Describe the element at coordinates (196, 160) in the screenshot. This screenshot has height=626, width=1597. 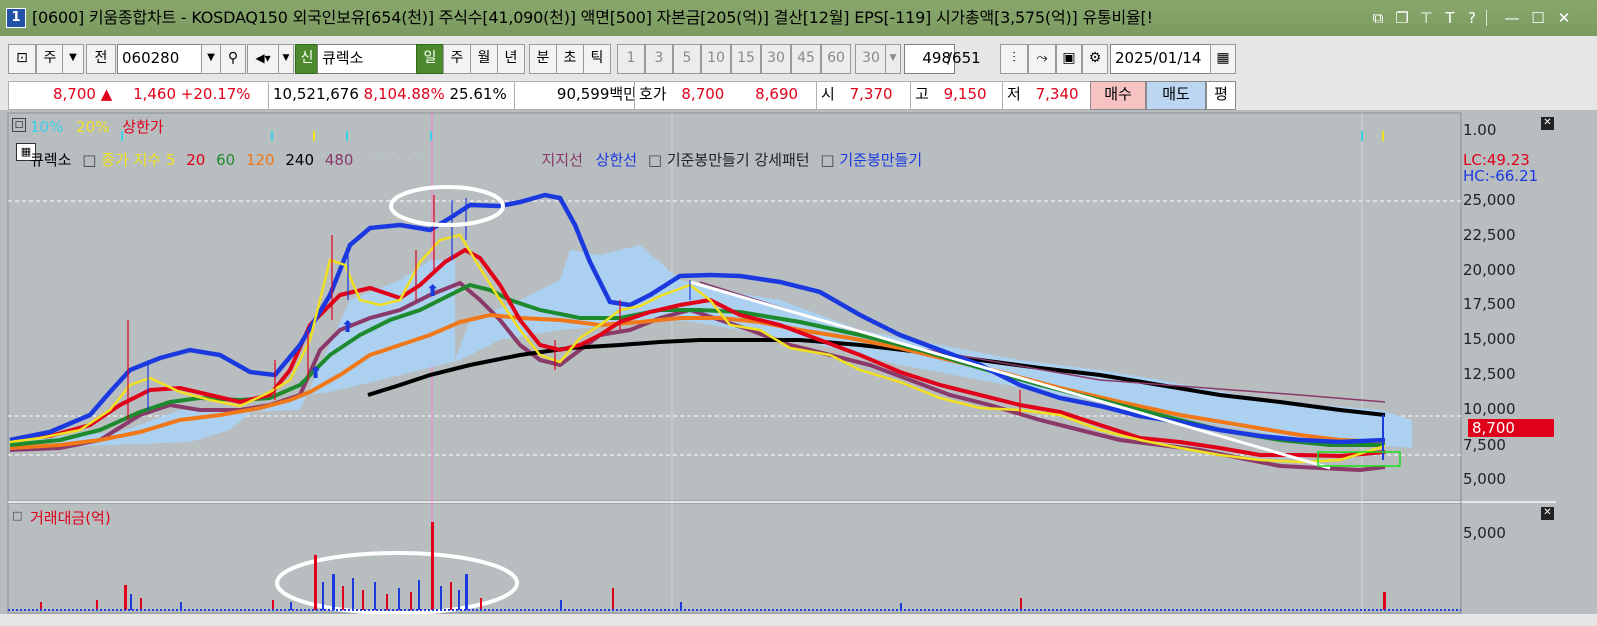
I see `legend-ma20: 20` at that location.